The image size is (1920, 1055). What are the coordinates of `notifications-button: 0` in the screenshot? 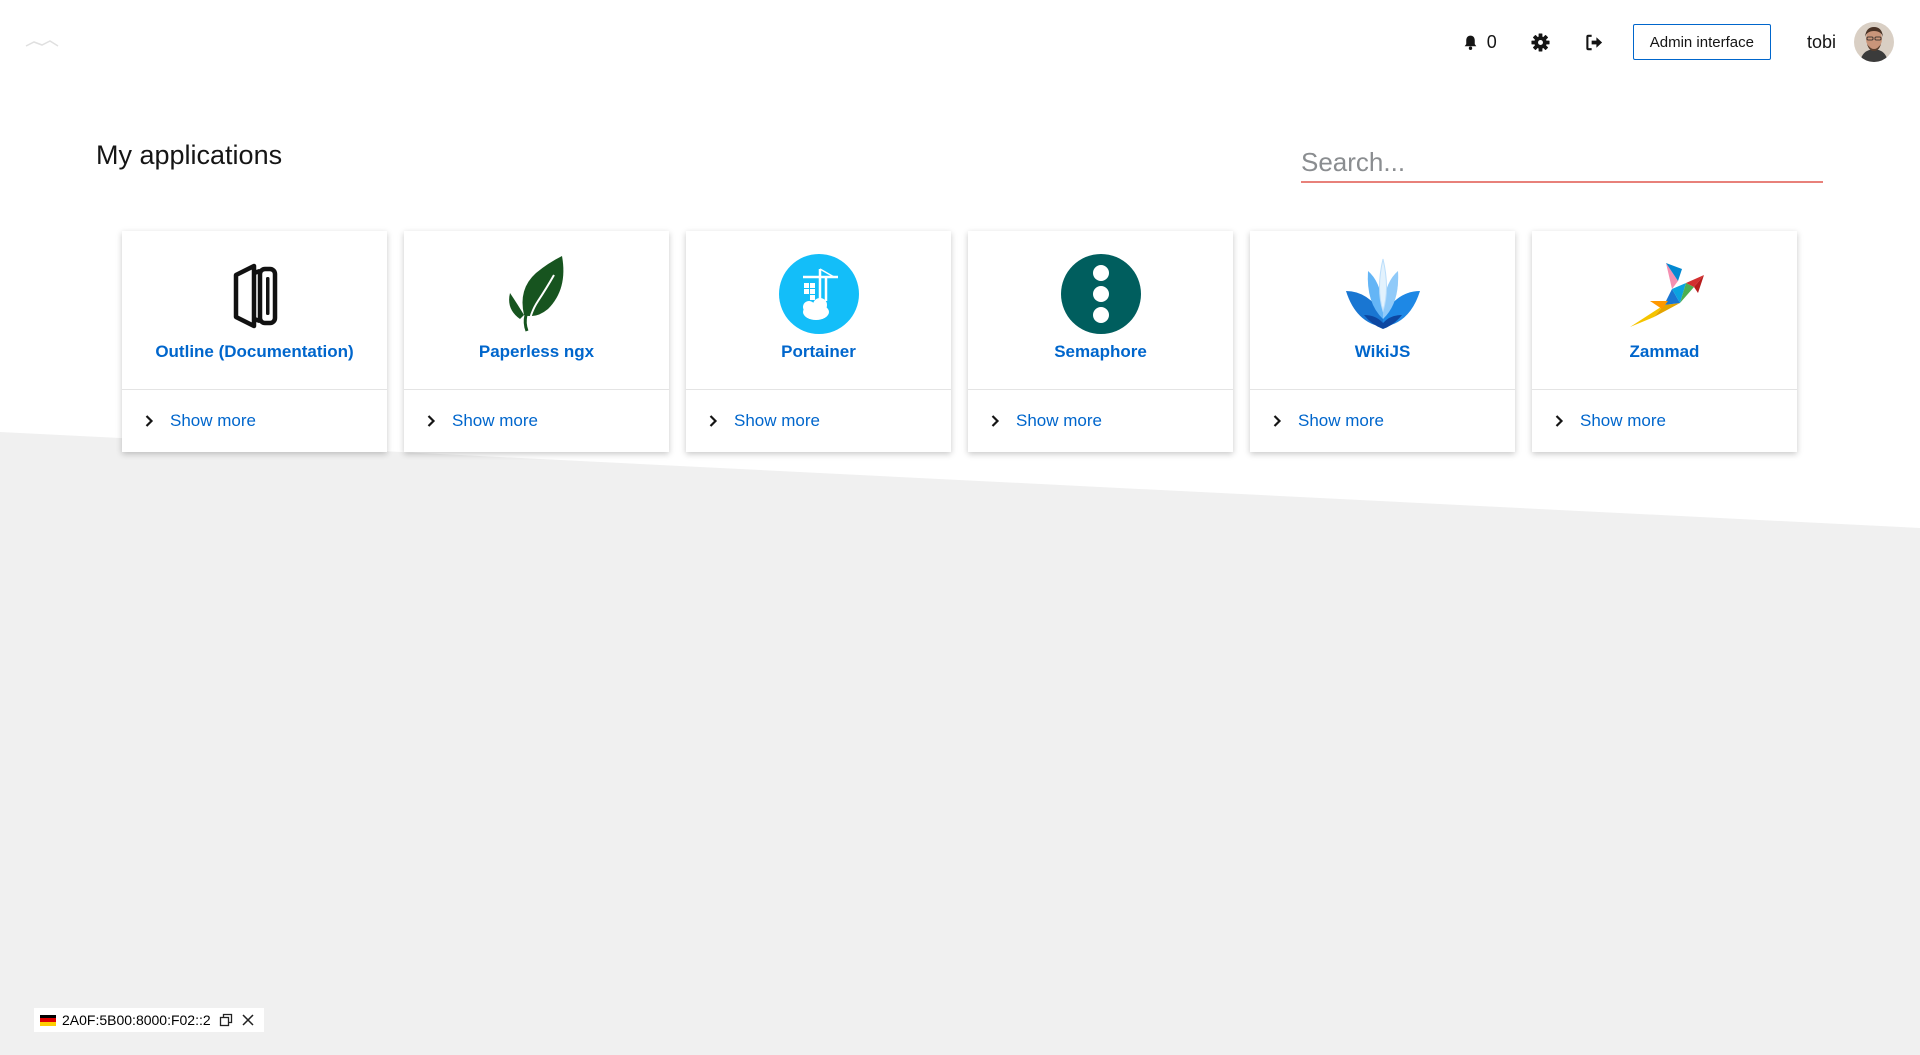 It's located at (1479, 42).